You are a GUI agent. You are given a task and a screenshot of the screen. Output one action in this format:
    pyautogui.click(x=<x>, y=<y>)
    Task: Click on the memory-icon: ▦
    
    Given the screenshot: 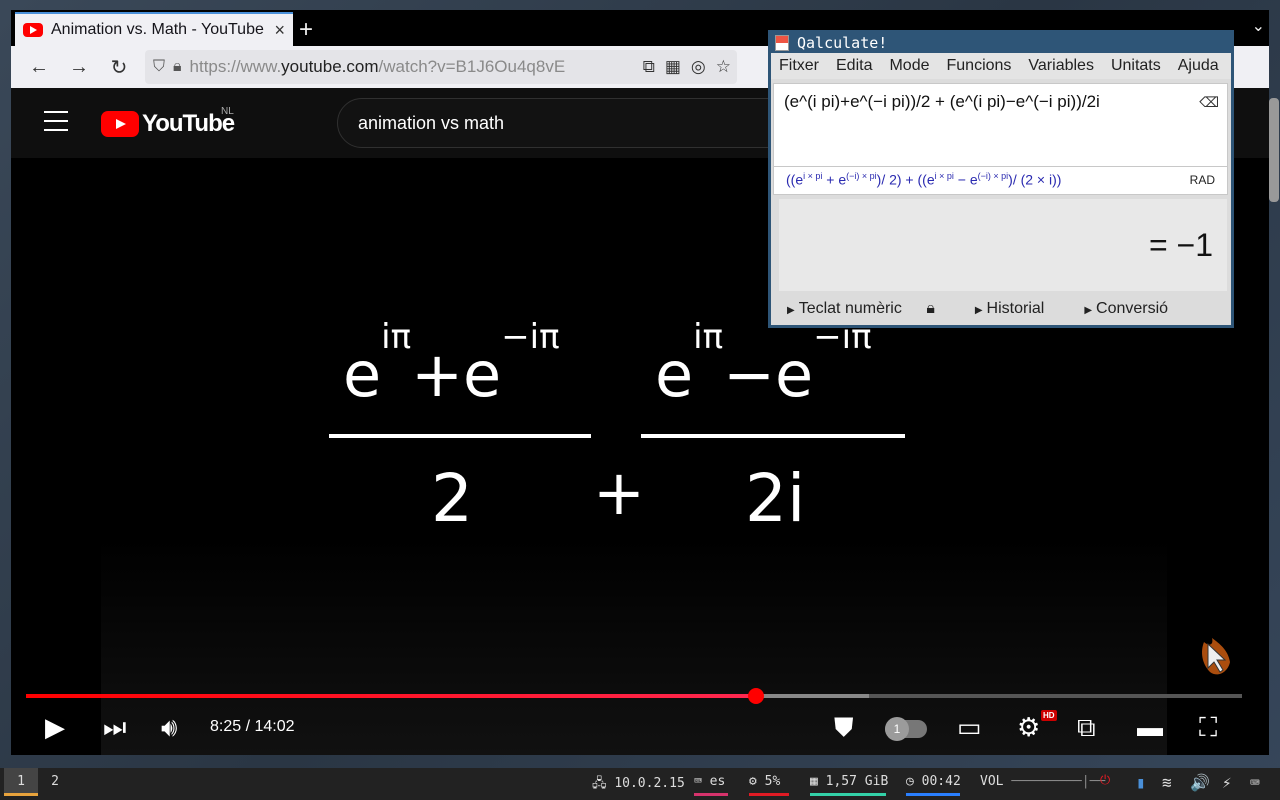 What is the action you would take?
    pyautogui.click(x=814, y=781)
    